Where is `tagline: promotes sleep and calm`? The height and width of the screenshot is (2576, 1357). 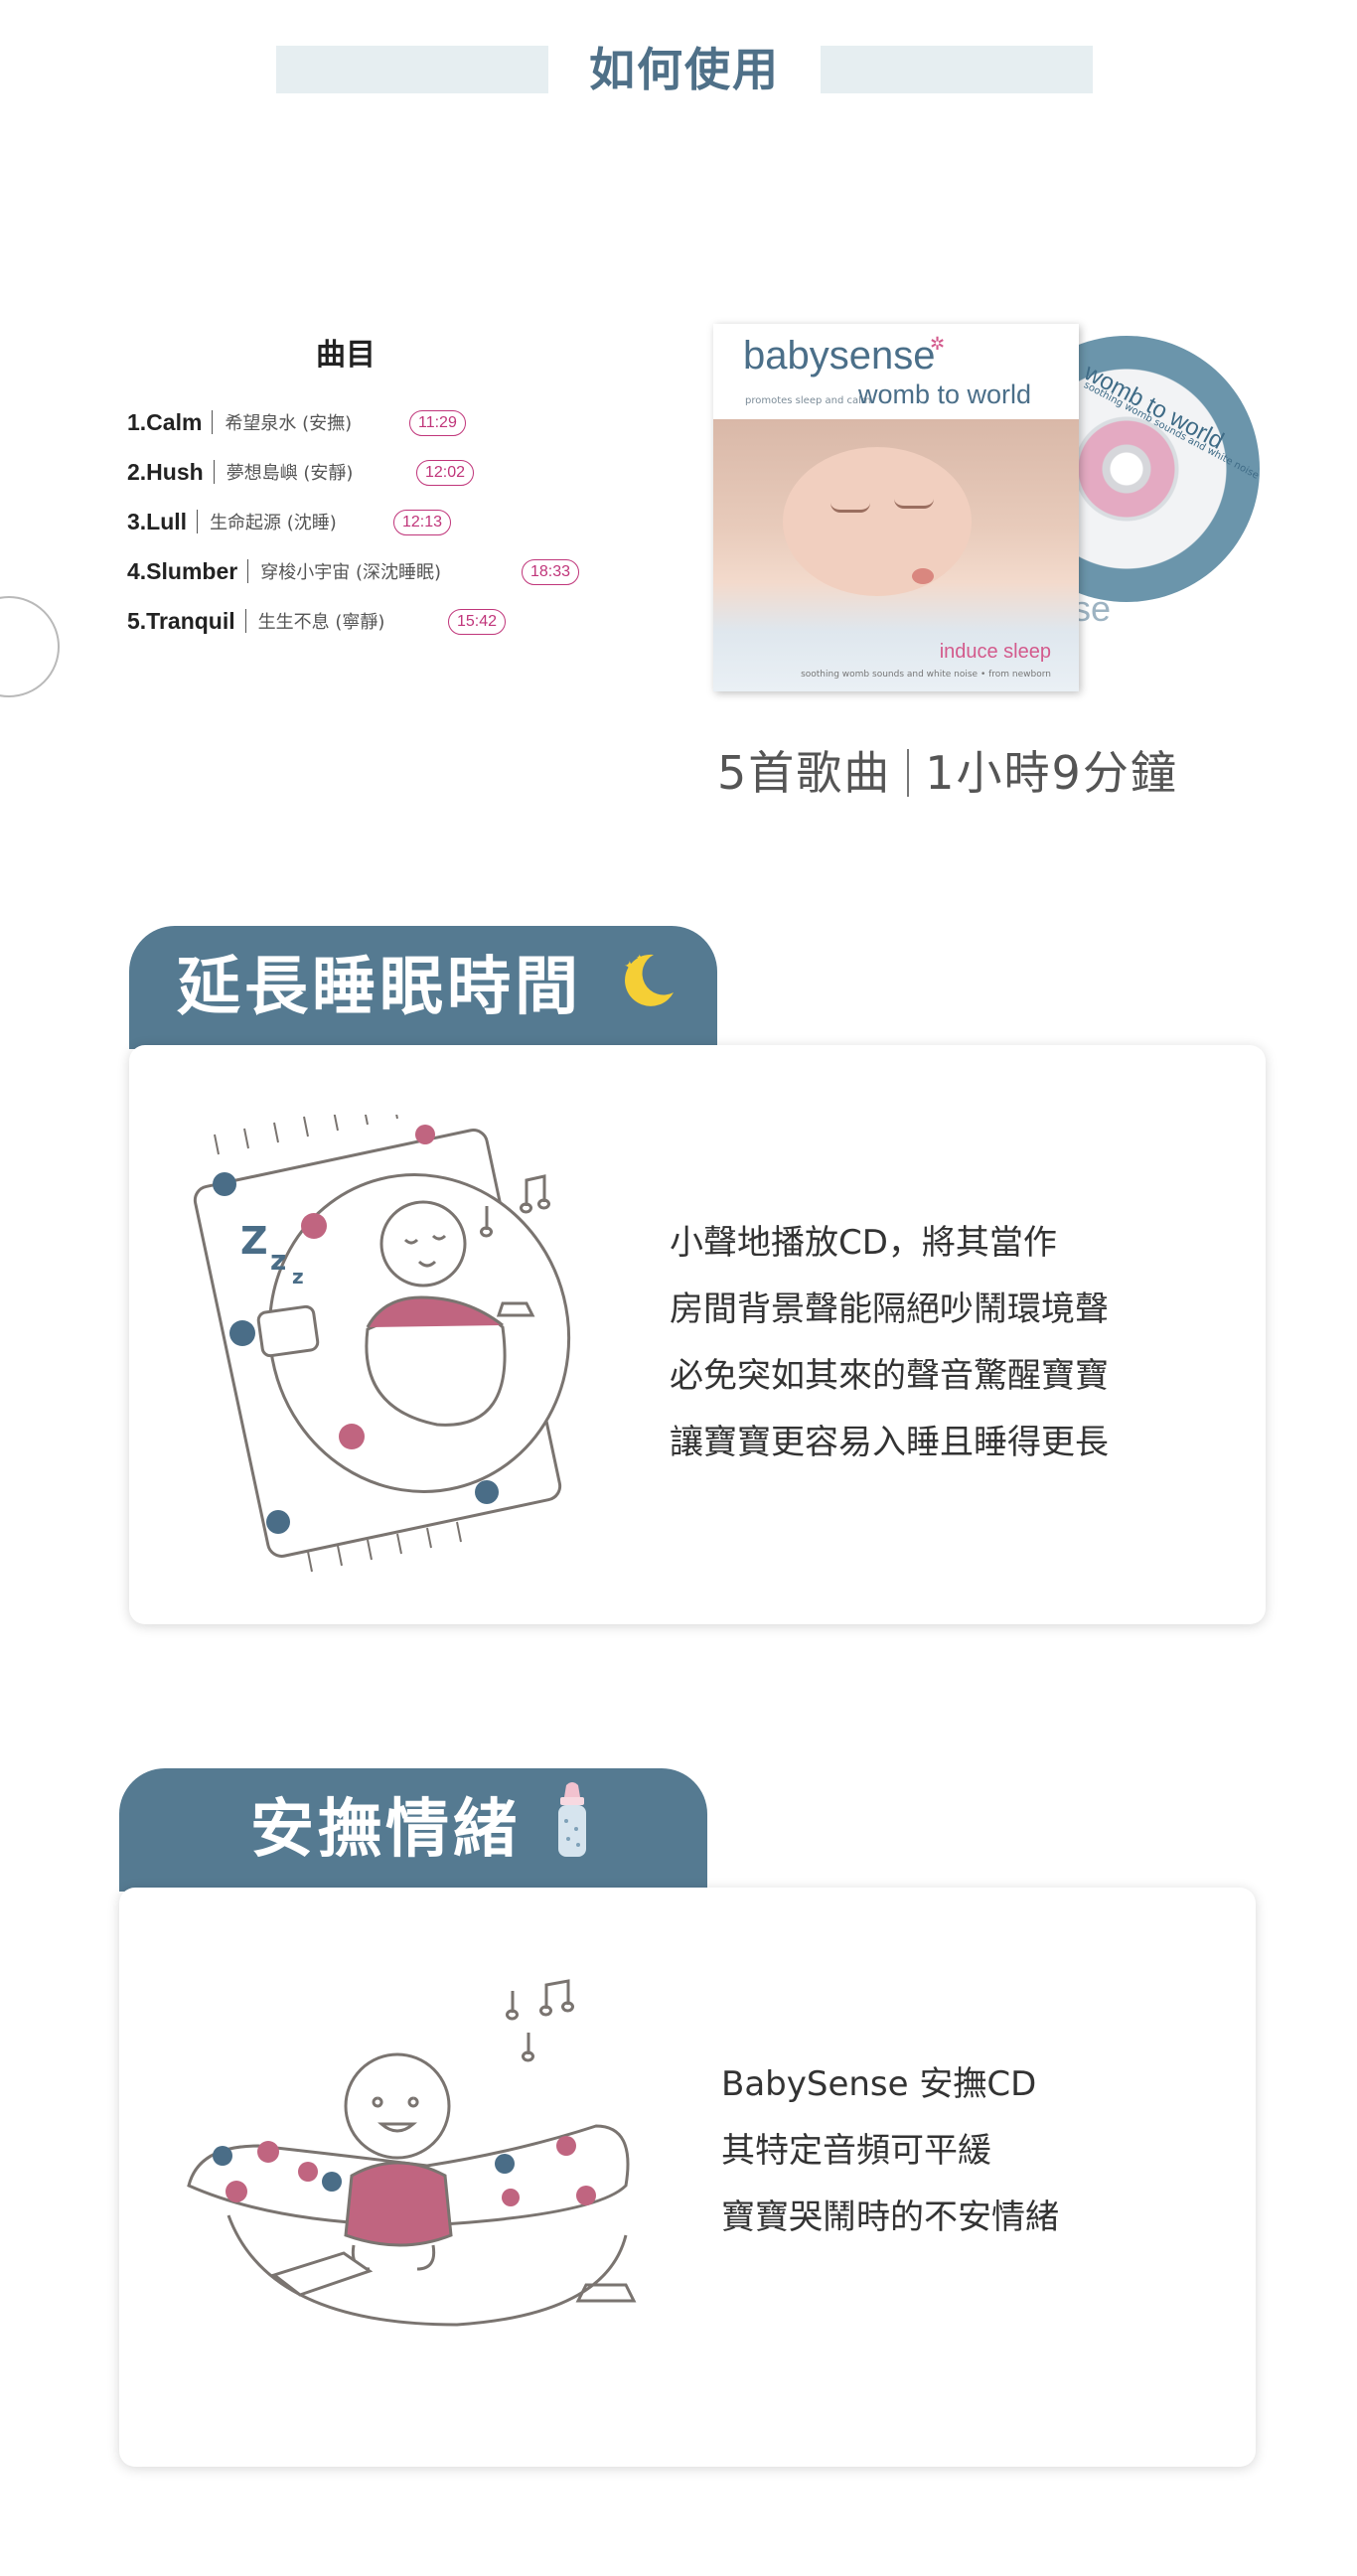 tagline: promotes sleep and calm is located at coordinates (808, 400).